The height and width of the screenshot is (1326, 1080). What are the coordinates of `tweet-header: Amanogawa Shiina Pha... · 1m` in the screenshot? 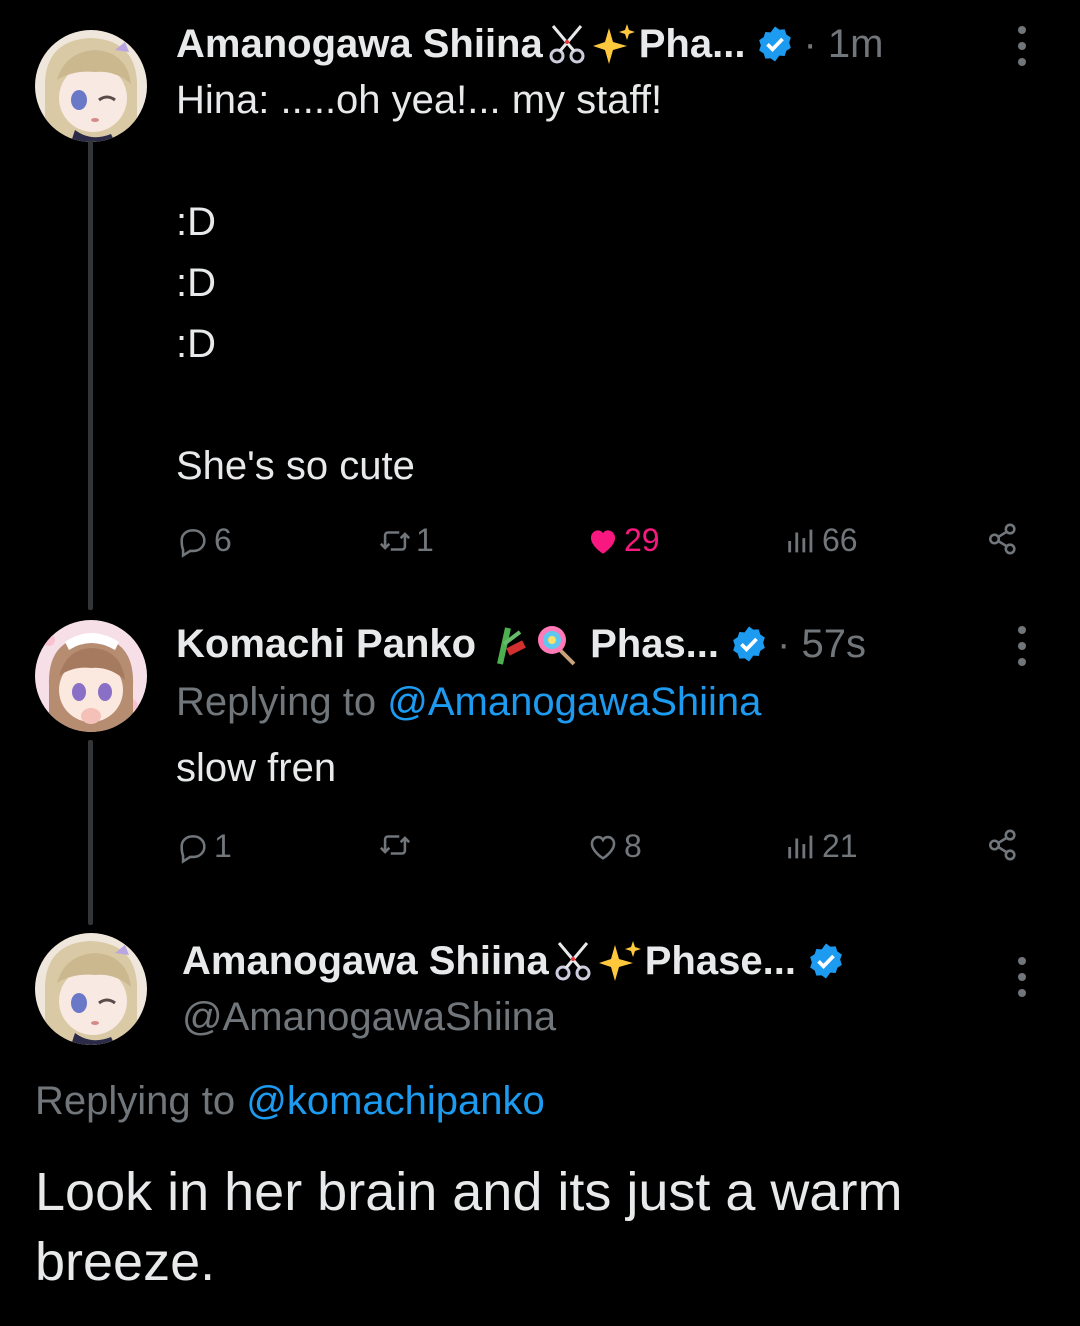 It's located at (529, 44).